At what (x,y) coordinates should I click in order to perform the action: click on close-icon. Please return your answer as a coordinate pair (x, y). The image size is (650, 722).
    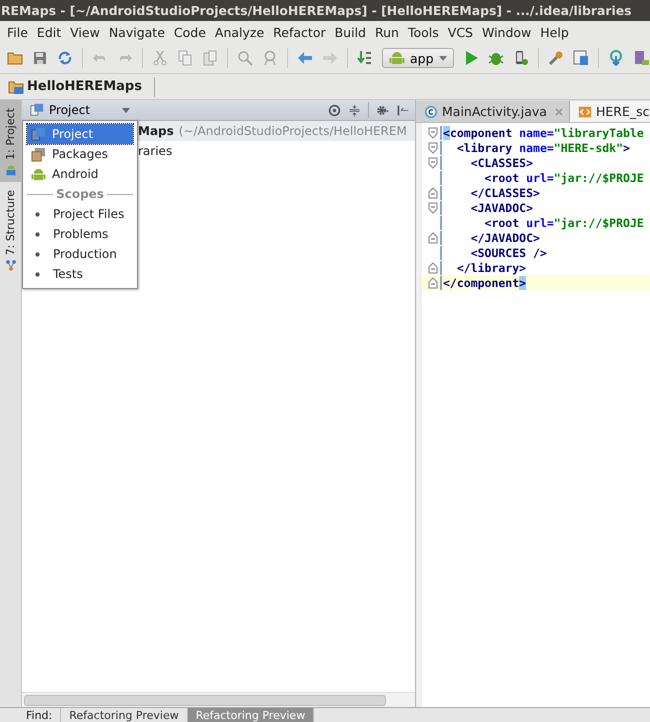
    Looking at the image, I should click on (558, 112).